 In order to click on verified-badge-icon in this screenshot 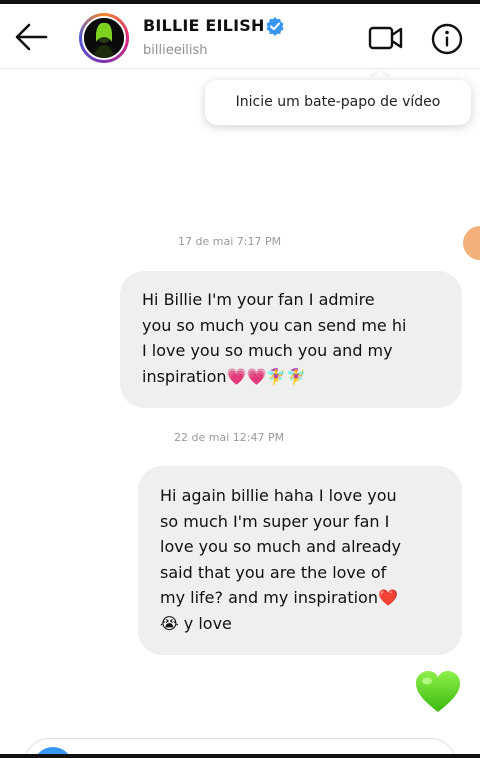, I will do `click(275, 26)`.